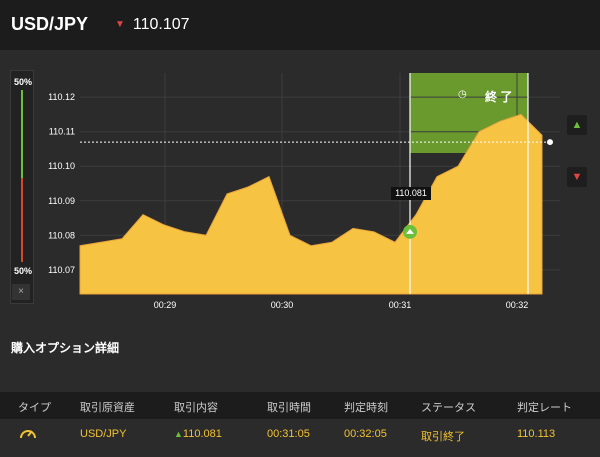 The width and height of the screenshot is (600, 457). I want to click on cell-trade-time: 00:31:05, so click(288, 434).